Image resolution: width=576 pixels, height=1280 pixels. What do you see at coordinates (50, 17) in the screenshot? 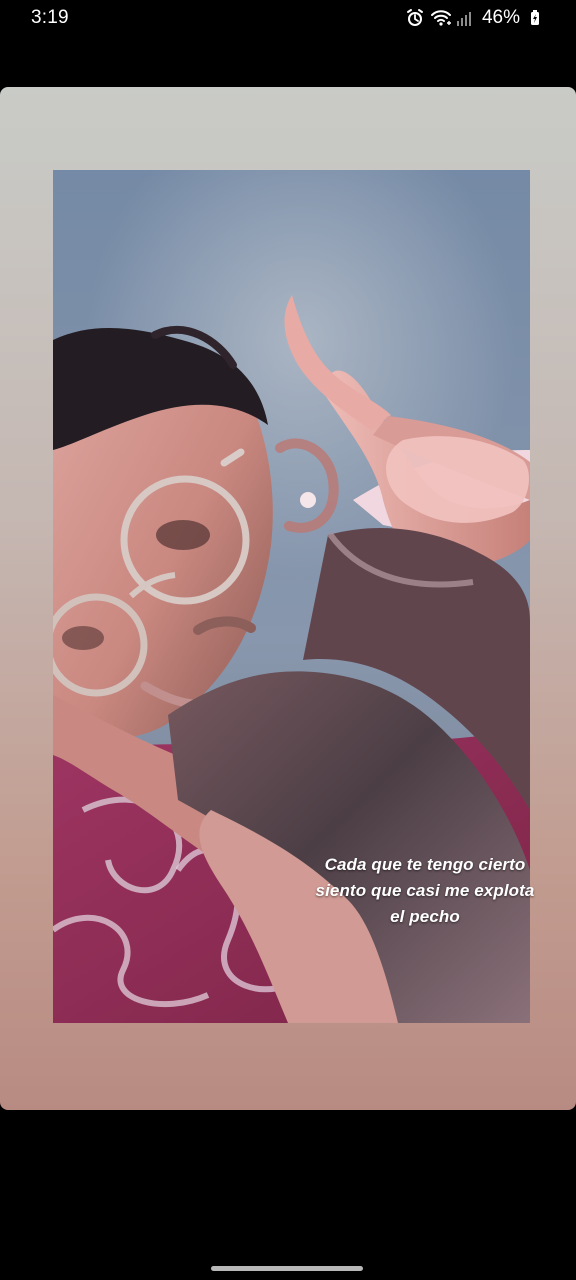
I see `status-time: 3:19` at bounding box center [50, 17].